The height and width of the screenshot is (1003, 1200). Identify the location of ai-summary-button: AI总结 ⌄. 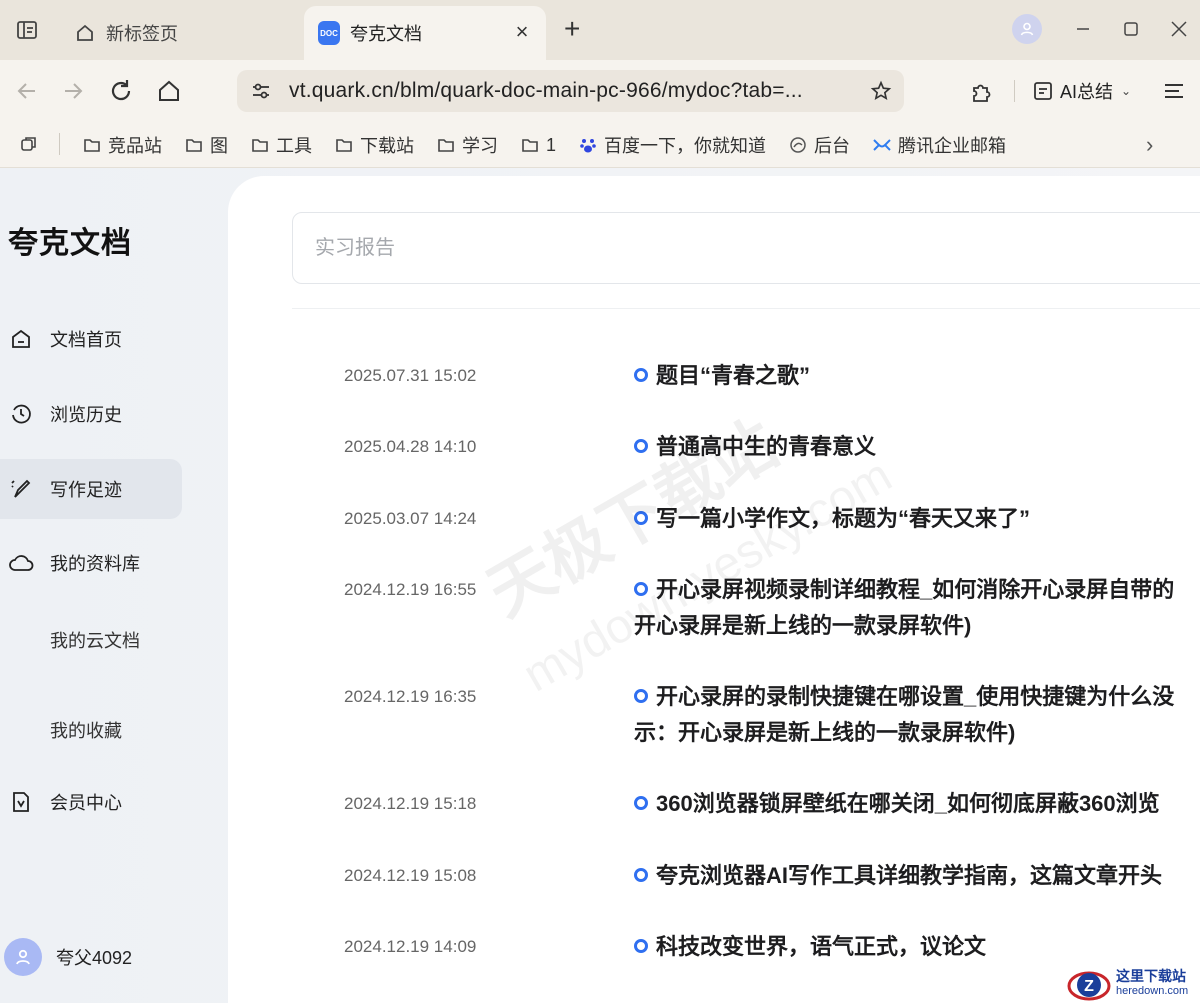
(1081, 91).